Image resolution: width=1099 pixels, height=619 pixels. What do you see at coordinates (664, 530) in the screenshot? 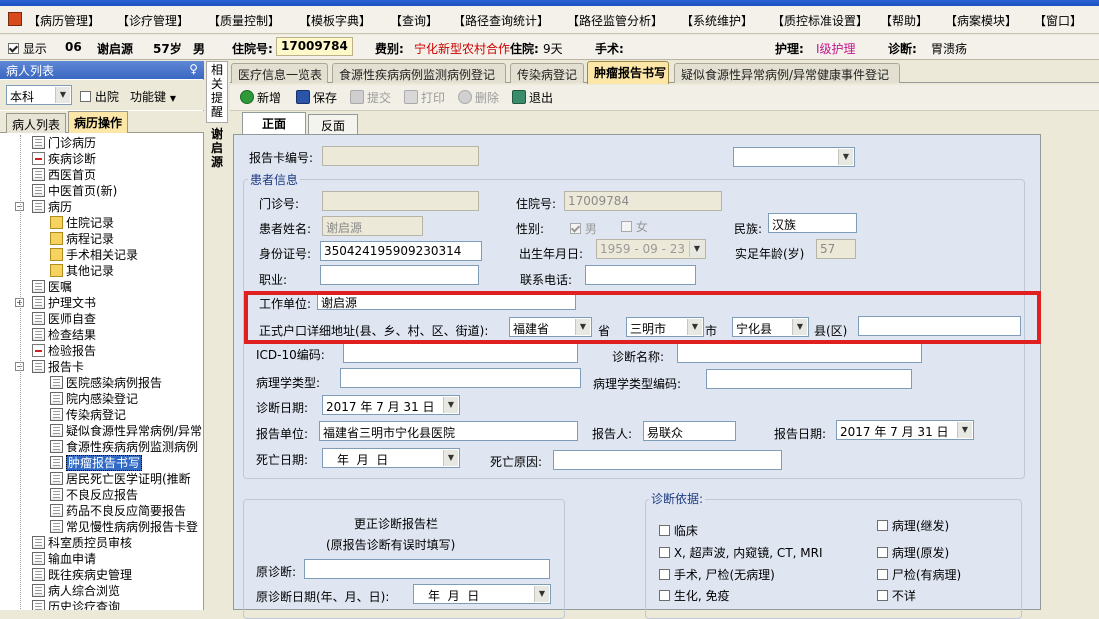
I see `basis-clinical-checkbox` at bounding box center [664, 530].